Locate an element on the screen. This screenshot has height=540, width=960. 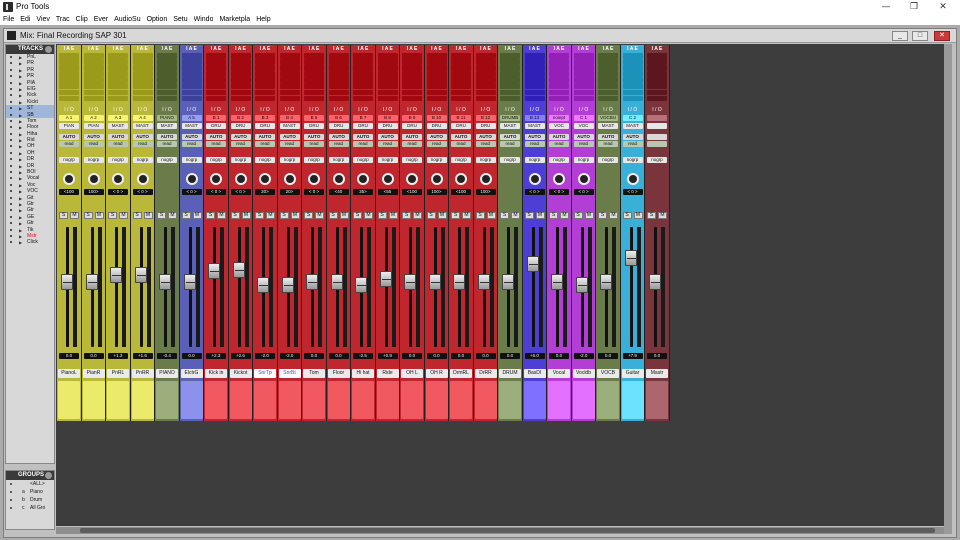
track-name: PianR is located at coordinates (93, 373).